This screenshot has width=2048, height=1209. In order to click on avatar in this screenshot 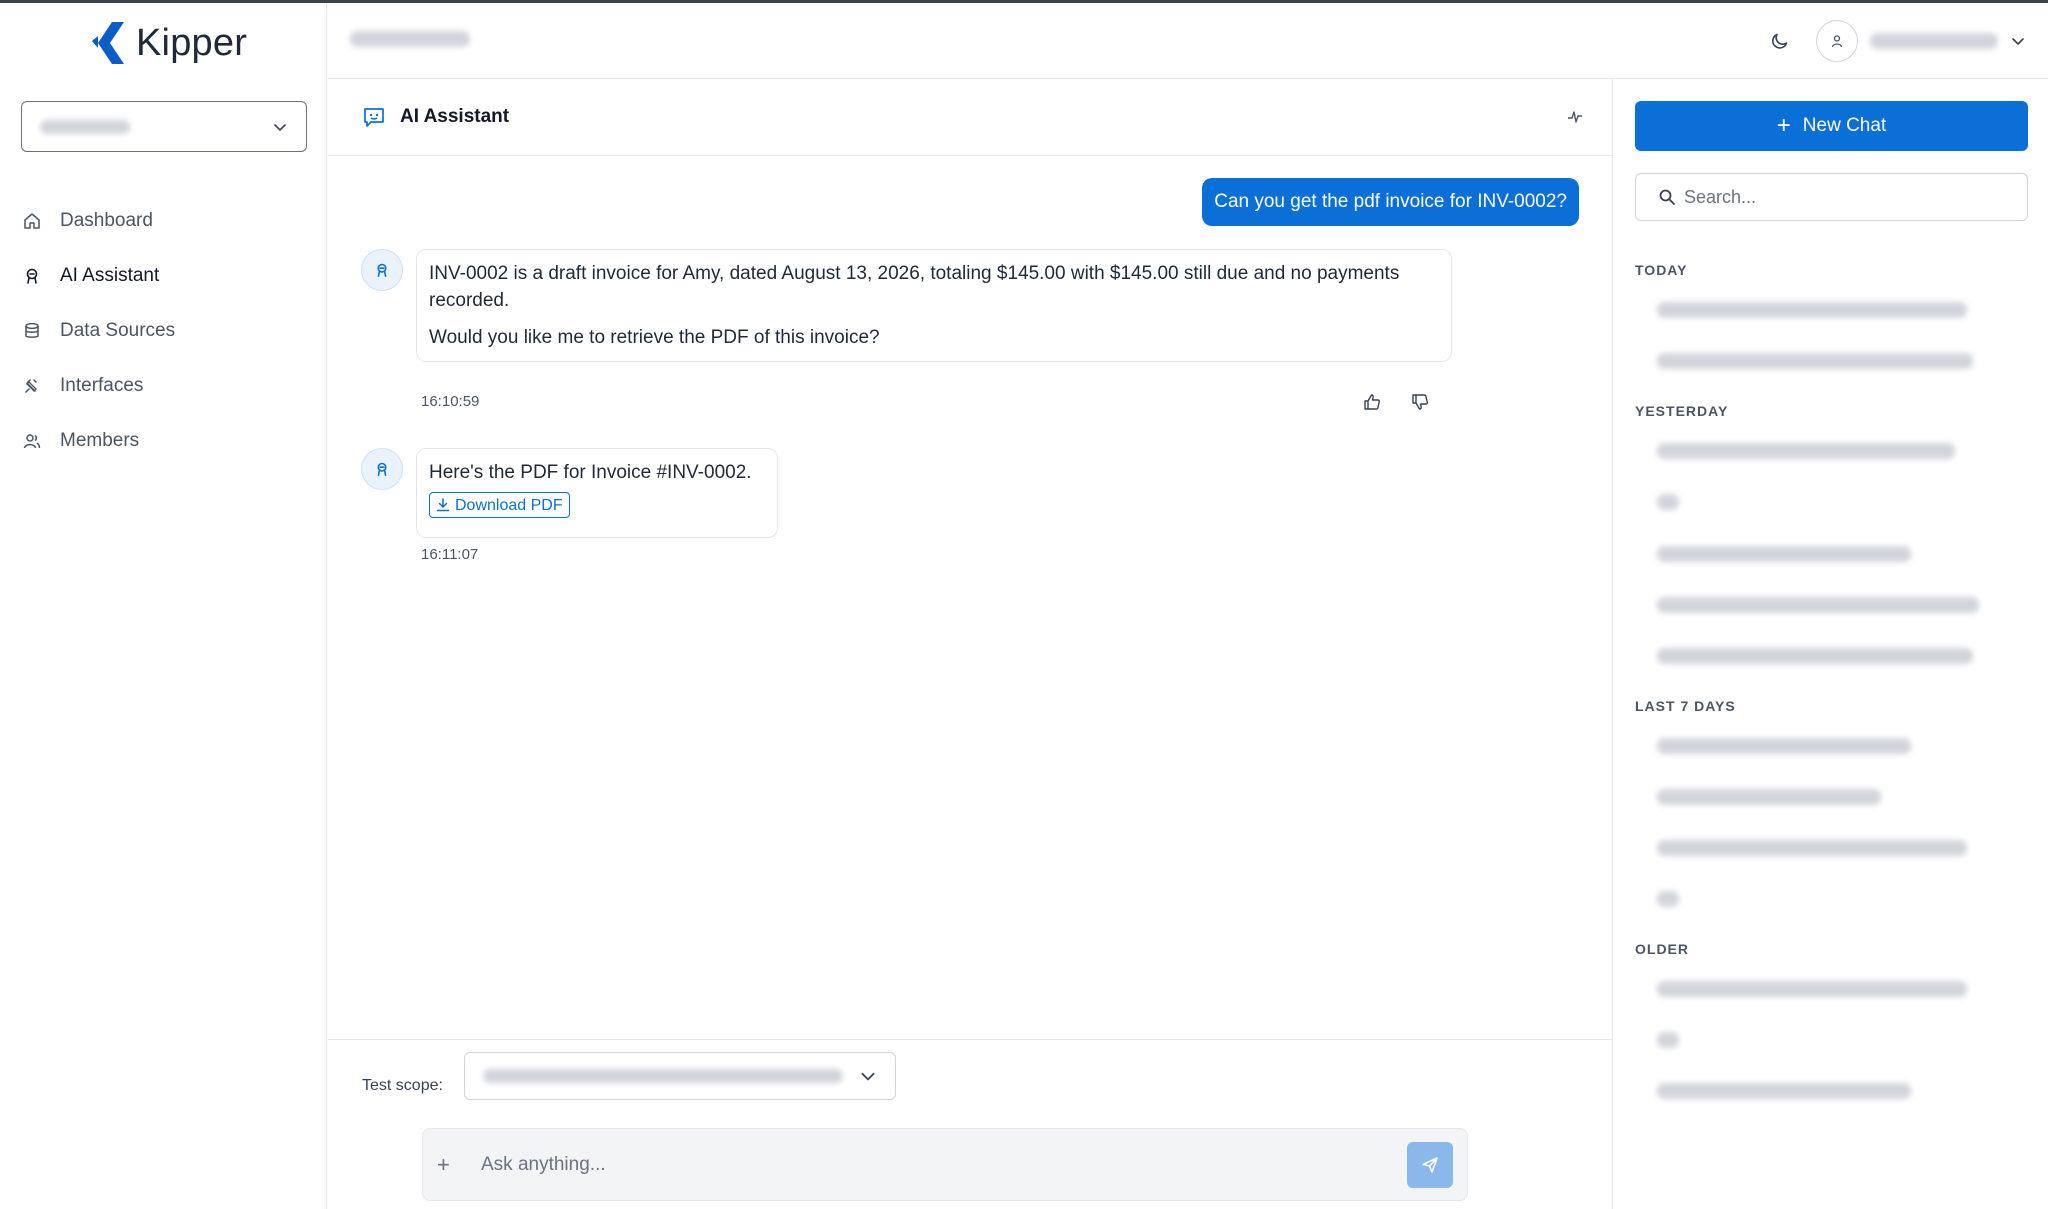, I will do `click(1837, 41)`.